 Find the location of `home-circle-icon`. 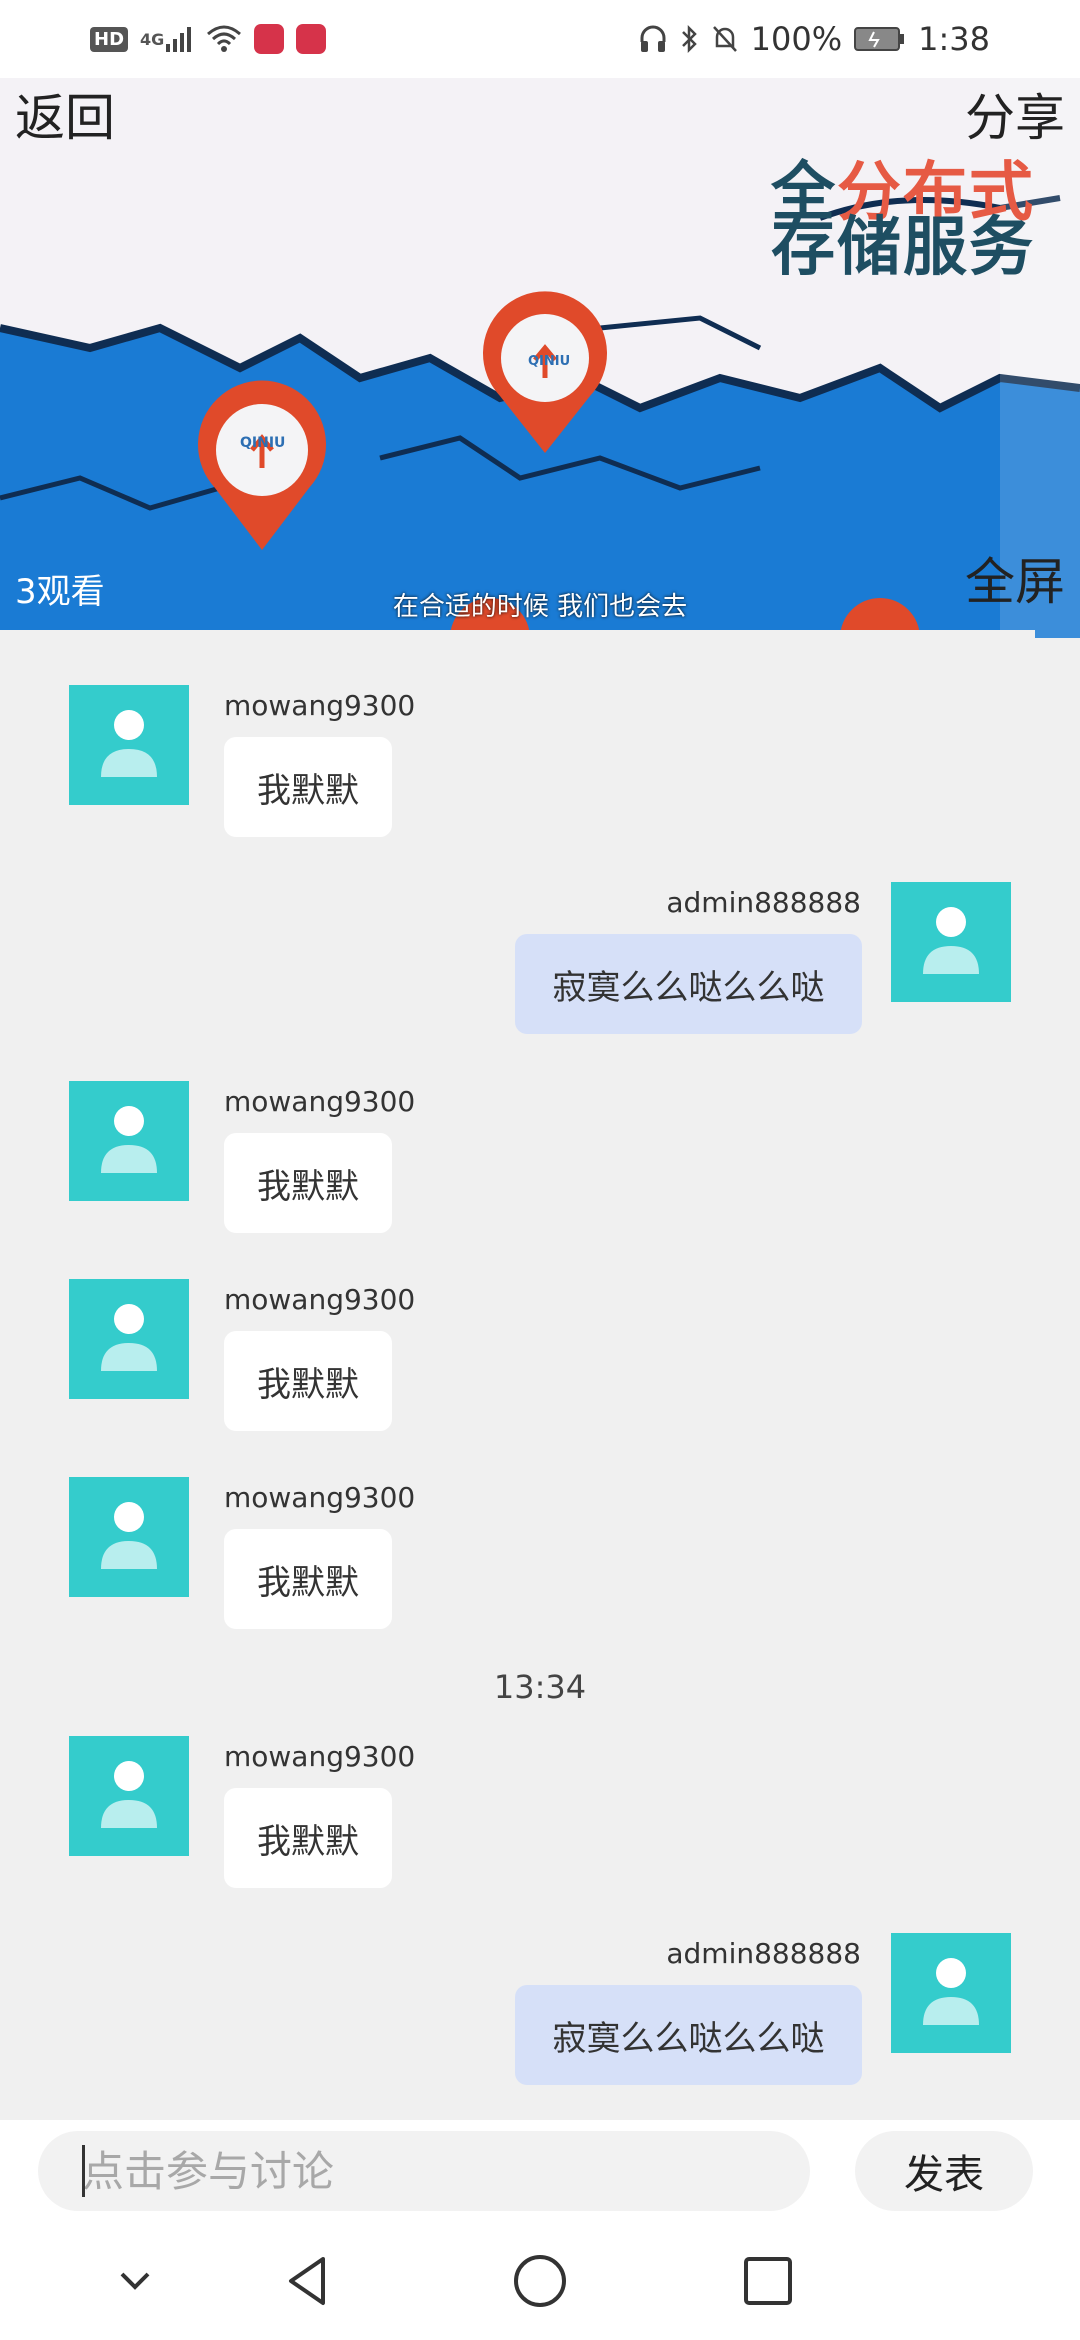

home-circle-icon is located at coordinates (540, 2281).